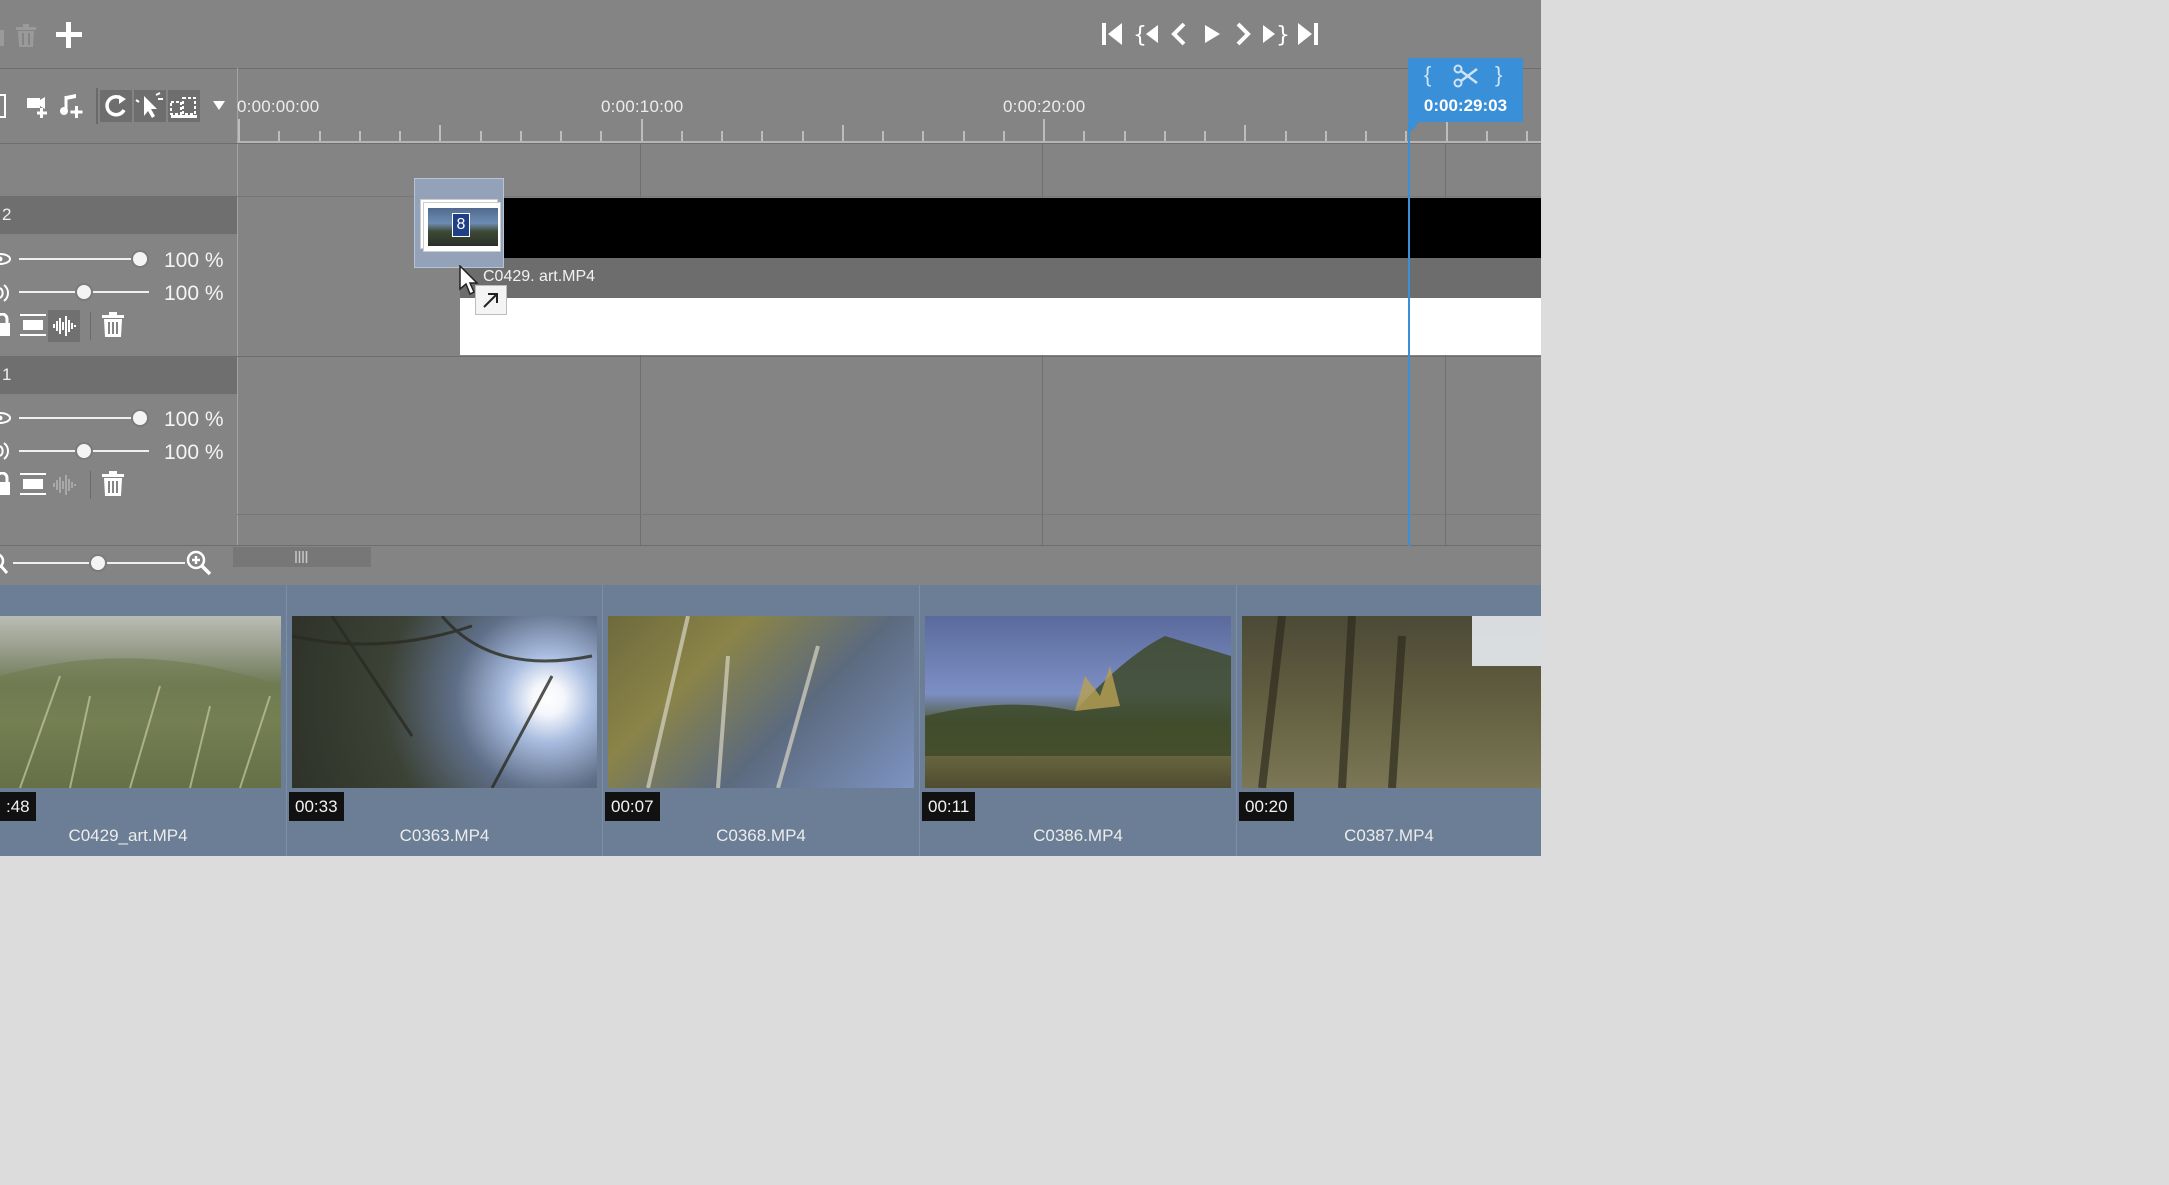 The height and width of the screenshot is (1185, 2169). I want to click on zoom-out-icon, so click(5, 564).